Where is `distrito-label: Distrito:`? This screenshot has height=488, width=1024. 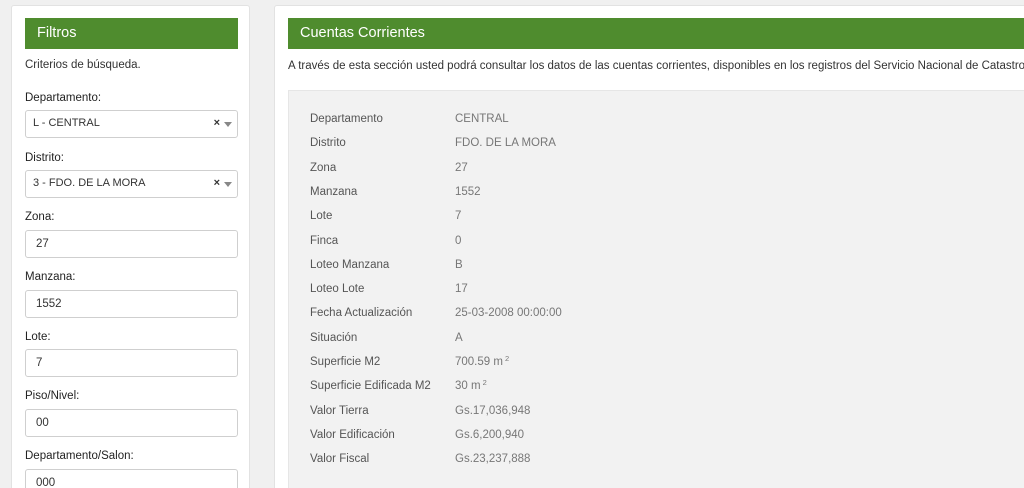
distrito-label: Distrito: is located at coordinates (44, 158).